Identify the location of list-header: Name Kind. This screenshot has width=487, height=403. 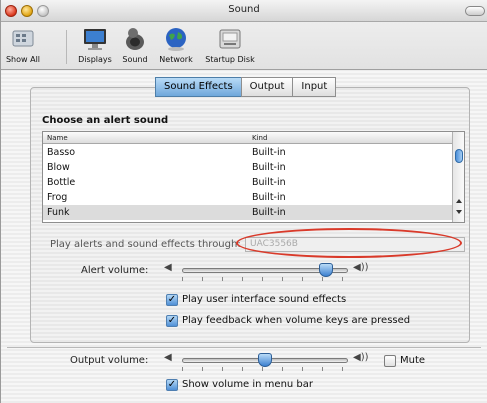
(248, 138).